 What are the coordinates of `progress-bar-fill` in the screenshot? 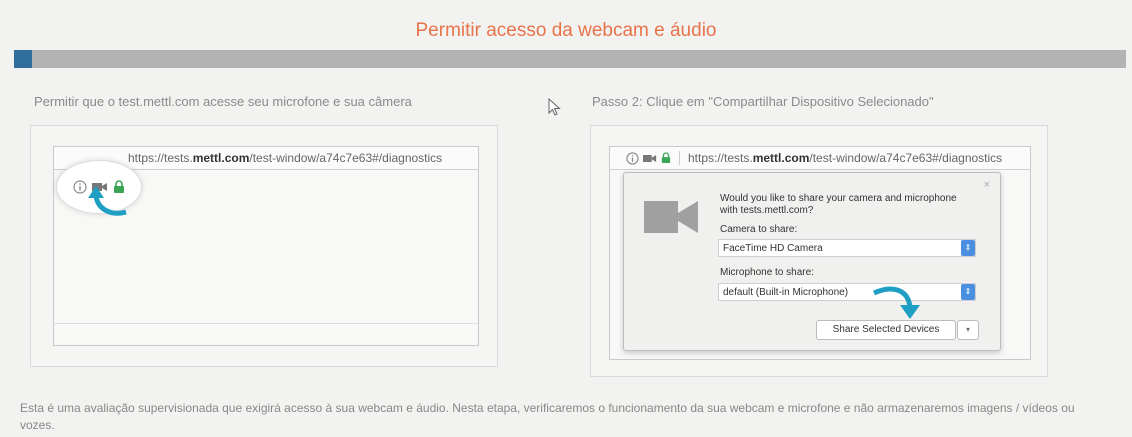 It's located at (23, 59).